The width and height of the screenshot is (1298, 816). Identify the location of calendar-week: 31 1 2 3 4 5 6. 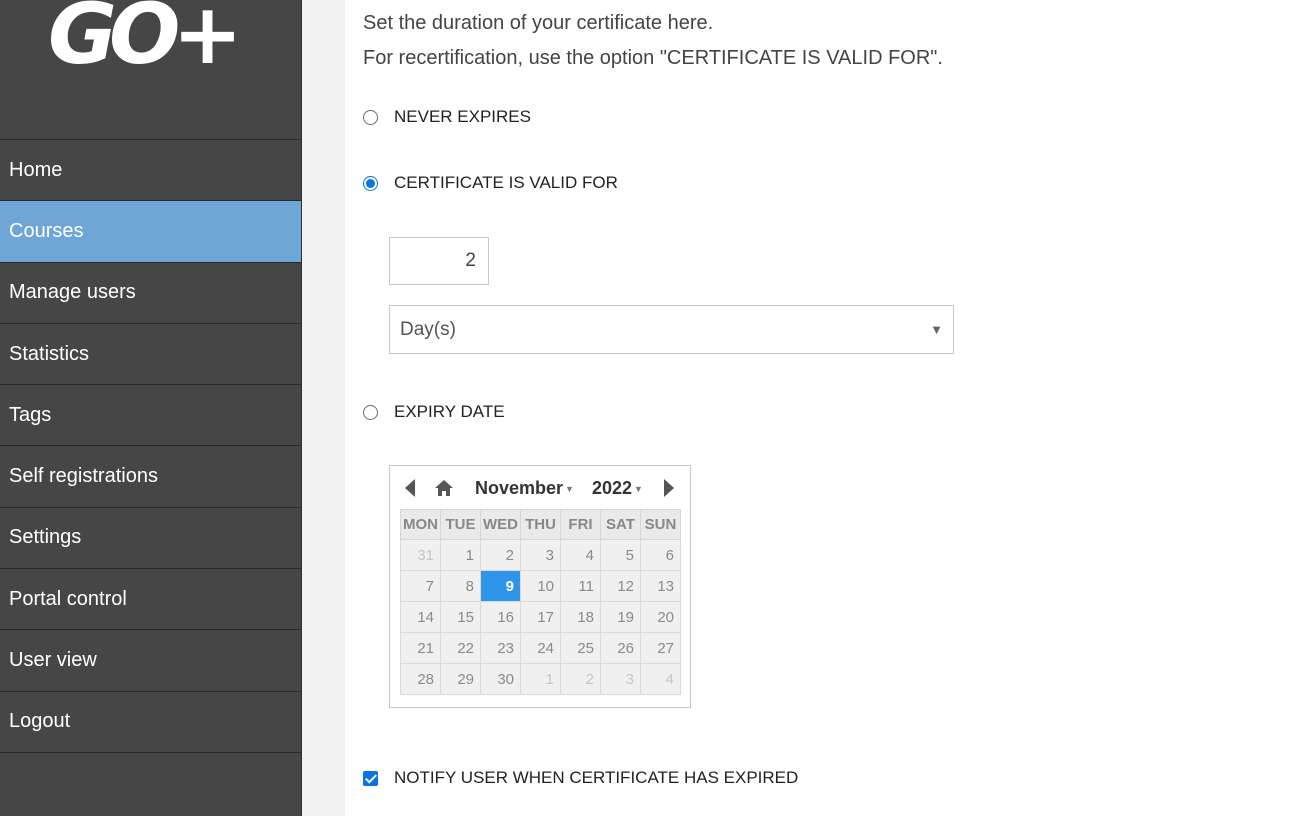
(540, 555).